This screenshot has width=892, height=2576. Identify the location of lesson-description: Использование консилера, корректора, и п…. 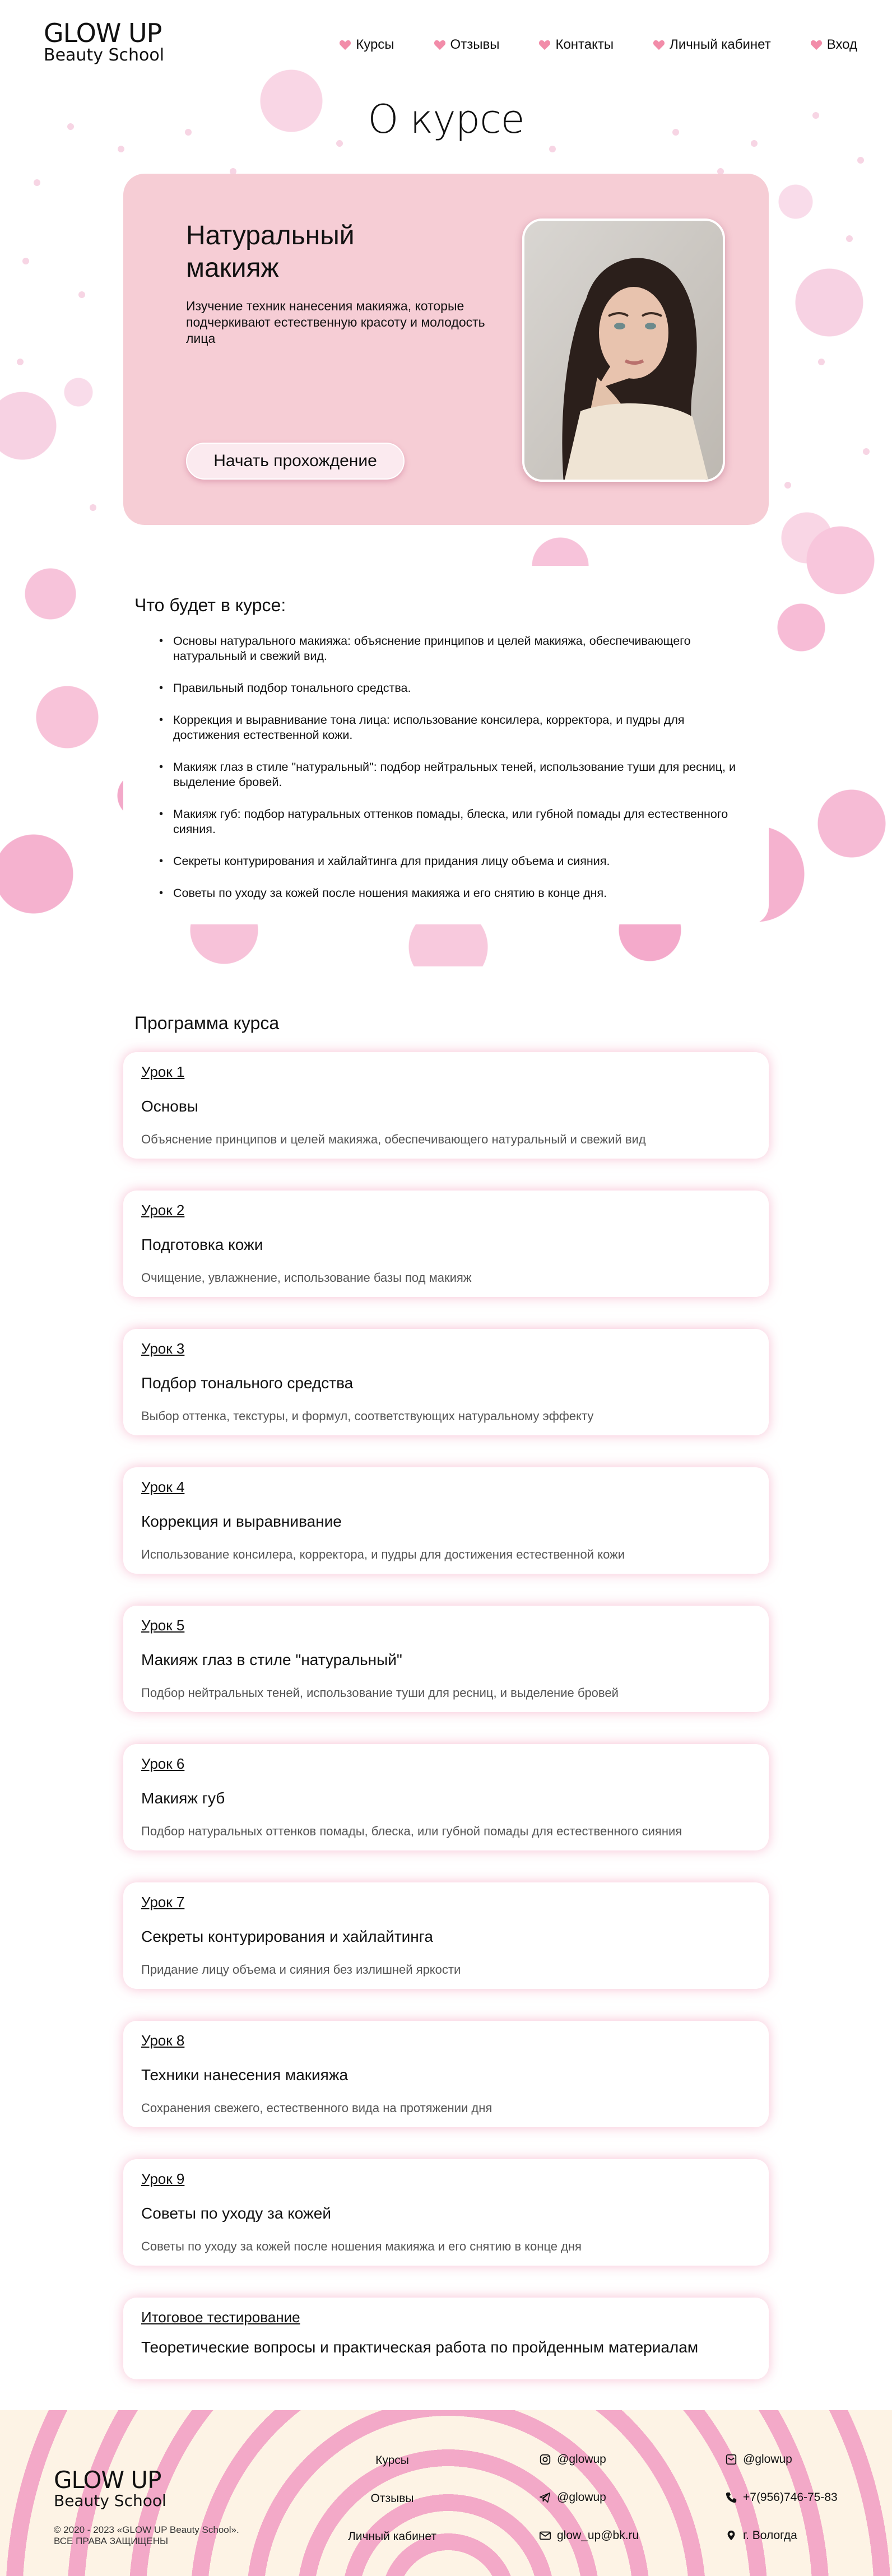
(383, 1554).